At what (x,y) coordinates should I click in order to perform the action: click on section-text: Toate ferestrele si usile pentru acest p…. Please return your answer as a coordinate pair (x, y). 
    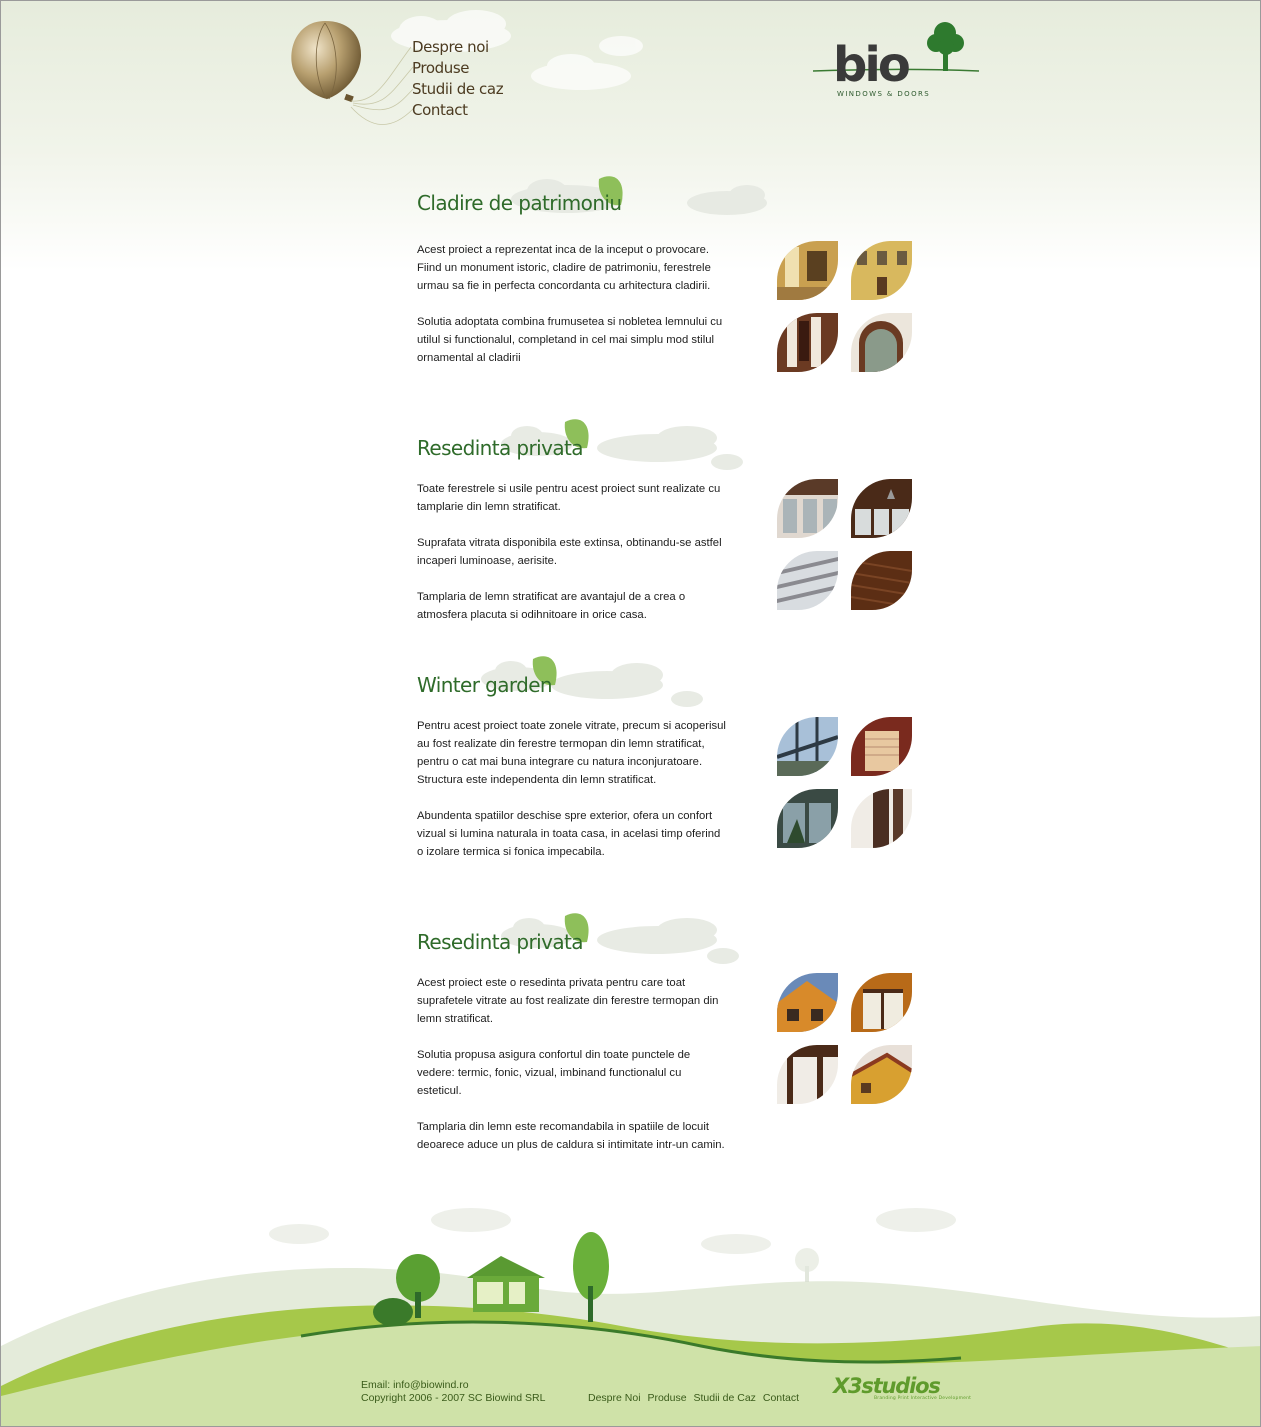
    Looking at the image, I should click on (573, 561).